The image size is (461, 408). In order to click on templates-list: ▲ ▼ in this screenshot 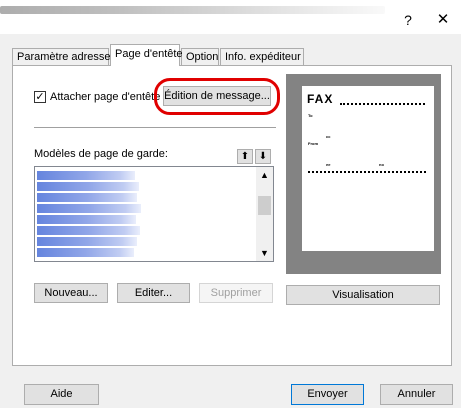, I will do `click(154, 214)`.